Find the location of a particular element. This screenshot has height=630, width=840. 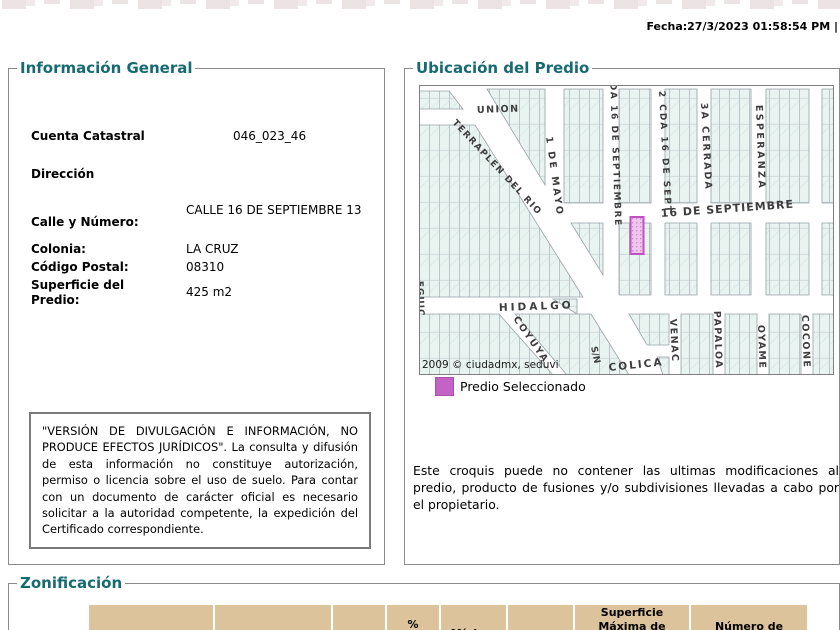

selected-parcel-highlight is located at coordinates (637, 235).